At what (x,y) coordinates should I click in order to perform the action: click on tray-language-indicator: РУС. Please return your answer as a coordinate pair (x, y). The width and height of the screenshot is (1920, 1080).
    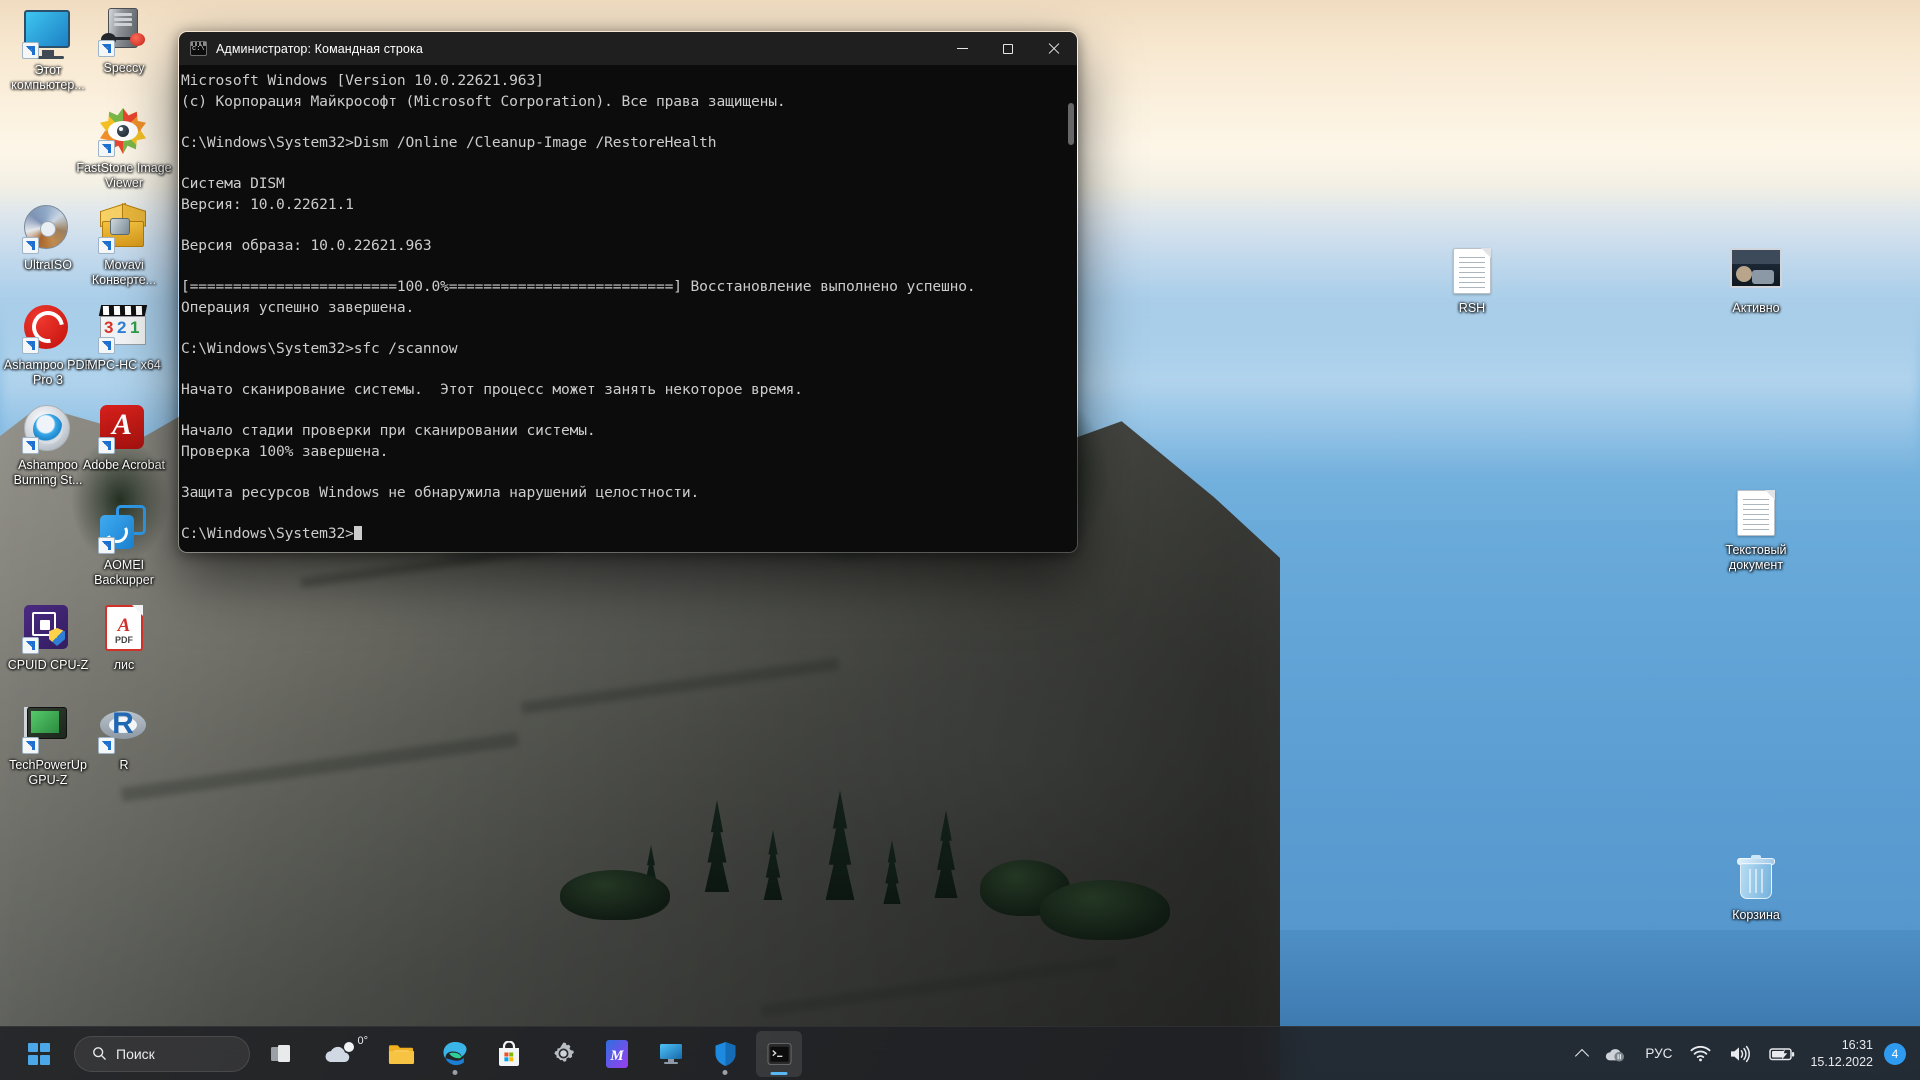
    Looking at the image, I should click on (1658, 1054).